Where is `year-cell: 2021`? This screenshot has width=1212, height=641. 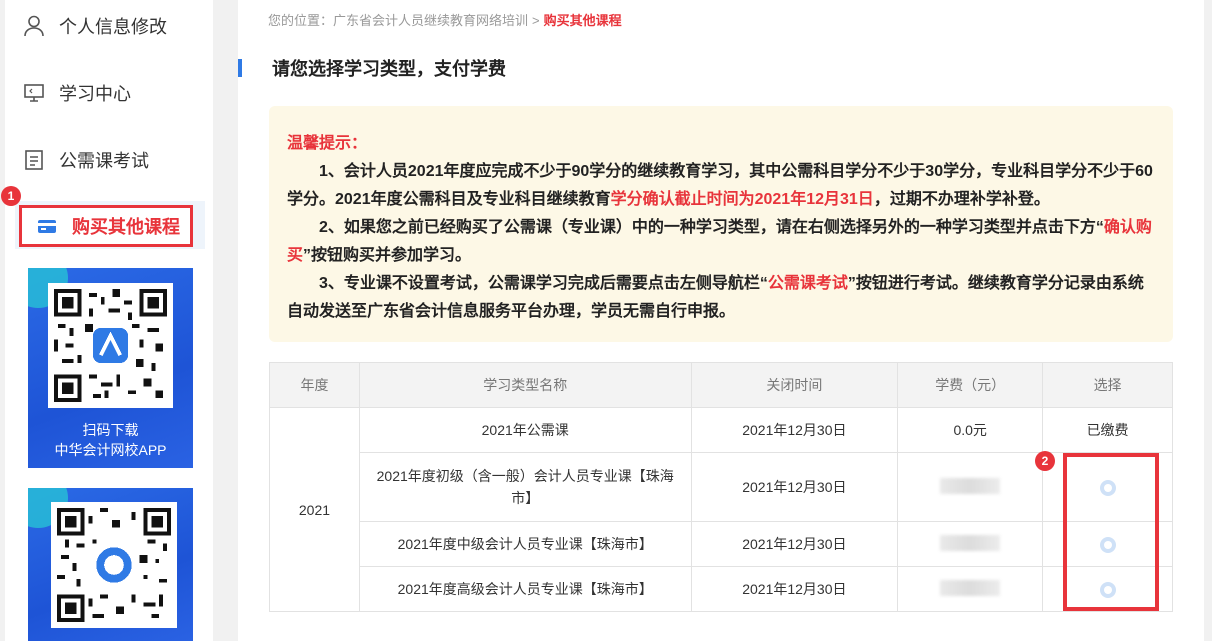
year-cell: 2021 is located at coordinates (314, 509).